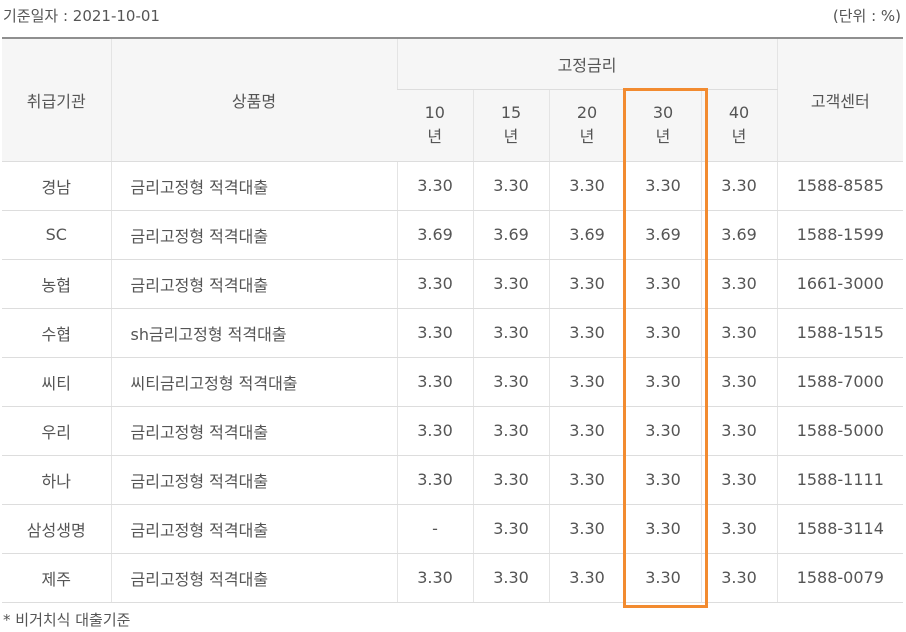 This screenshot has height=632, width=906. Describe the element at coordinates (586, 125) in the screenshot. I see `term-header: 20 년` at that location.